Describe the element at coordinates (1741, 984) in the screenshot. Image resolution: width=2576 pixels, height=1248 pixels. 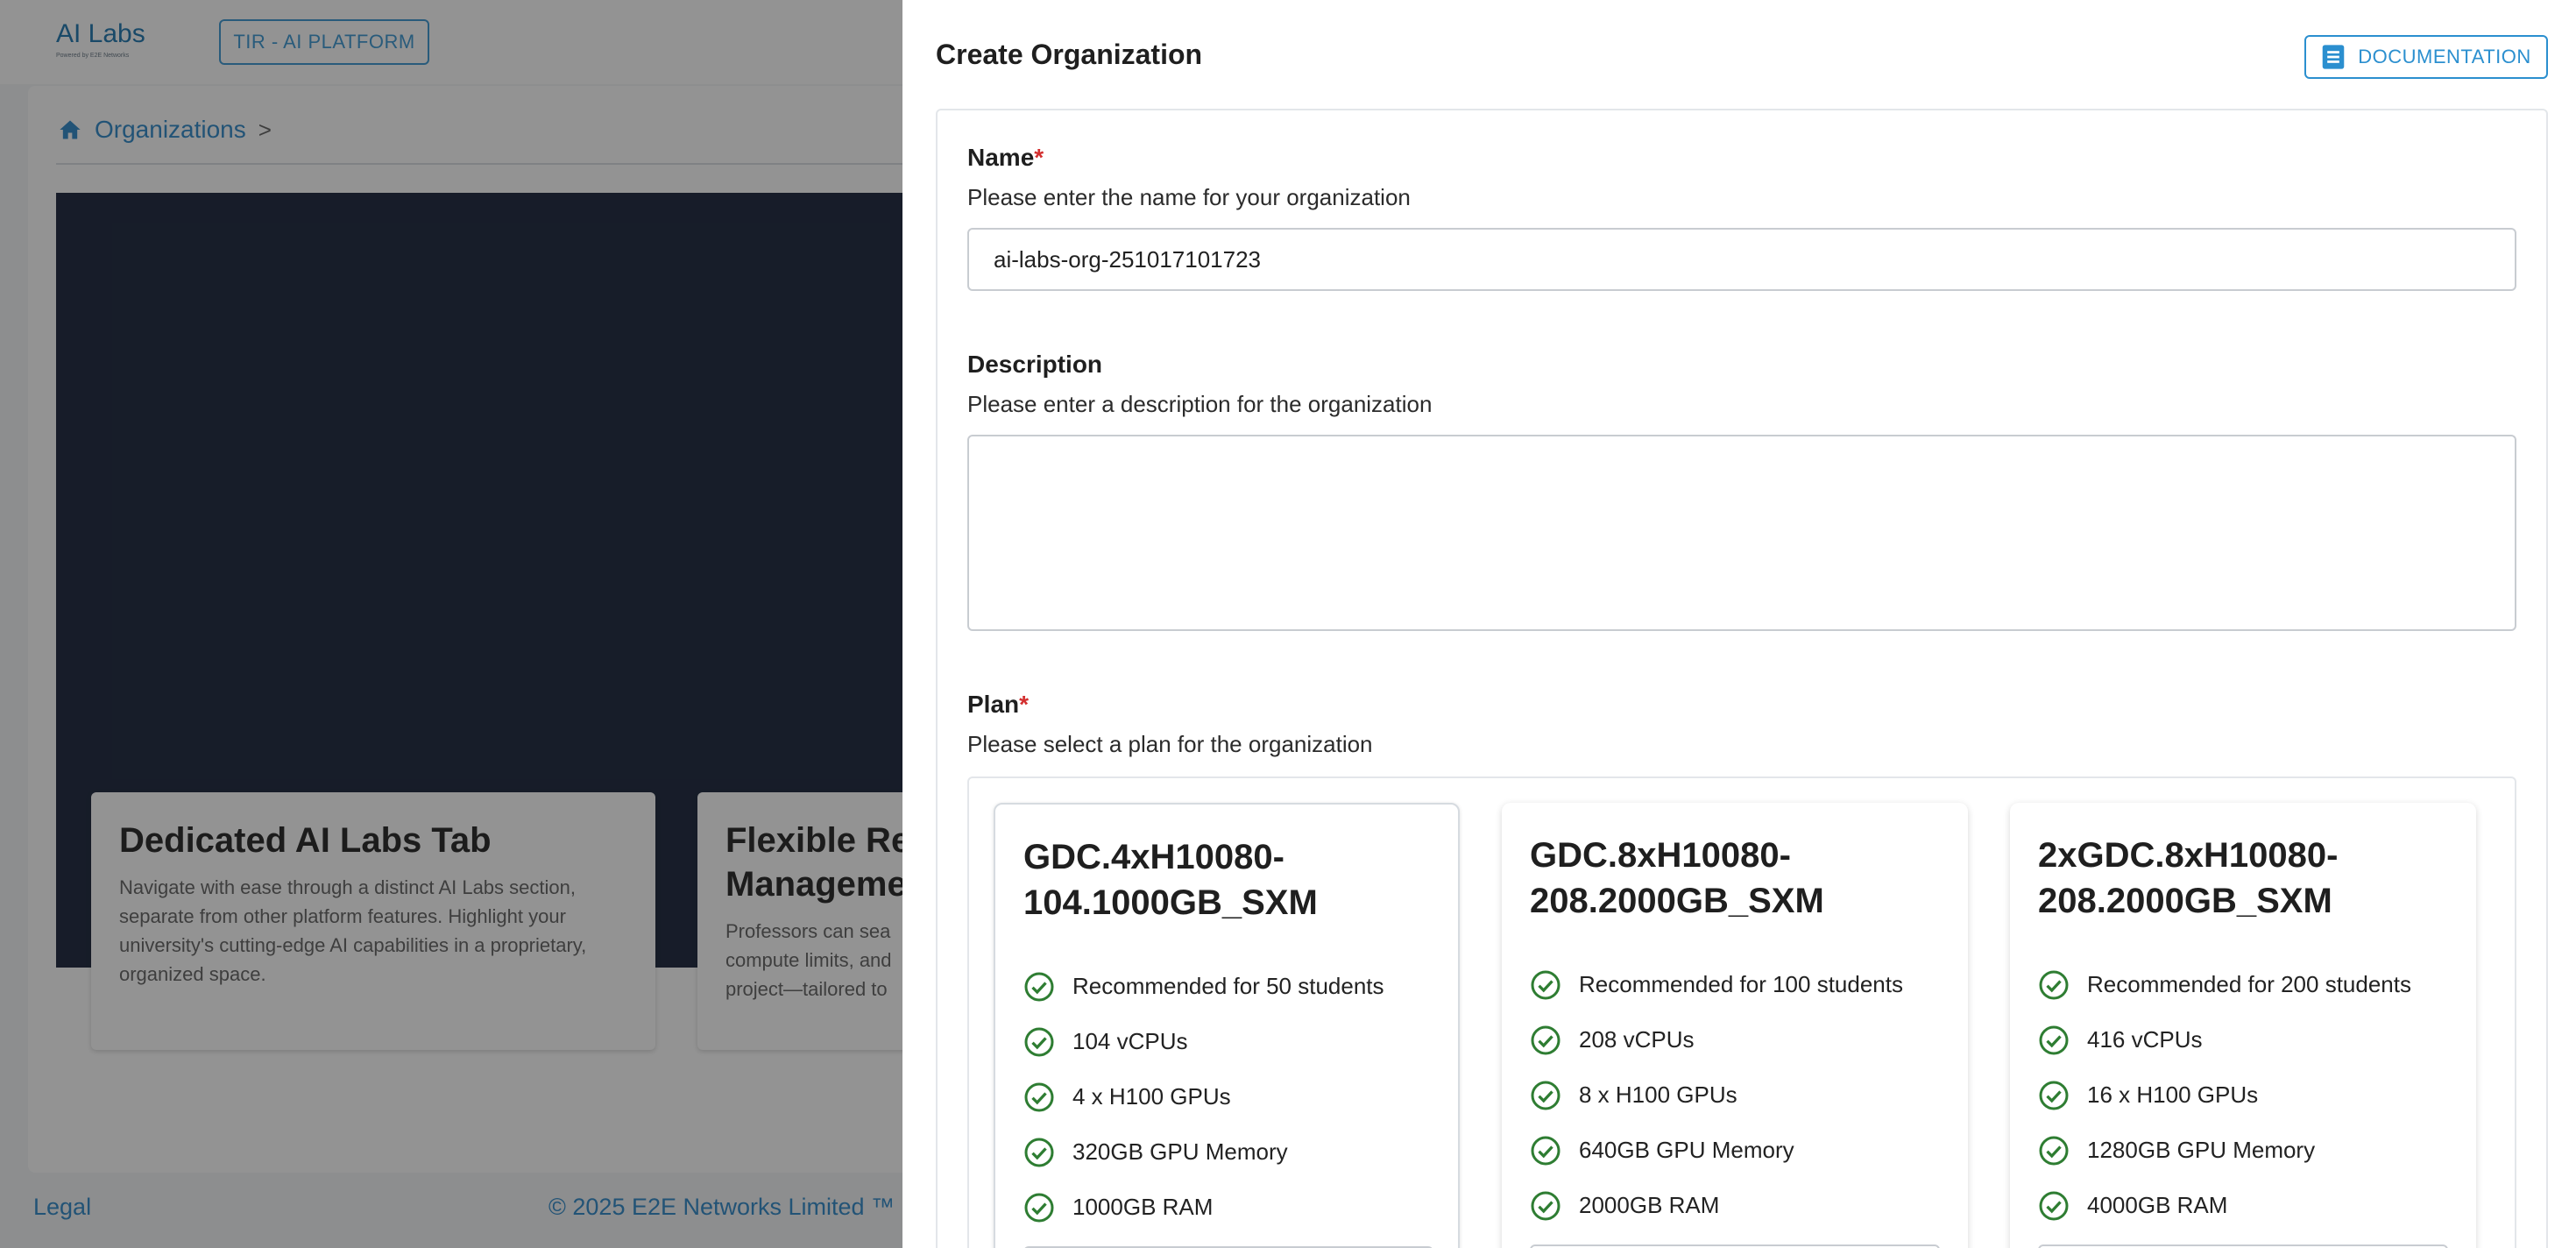
I see `plan-feature-text: Recommended for 100 students` at that location.